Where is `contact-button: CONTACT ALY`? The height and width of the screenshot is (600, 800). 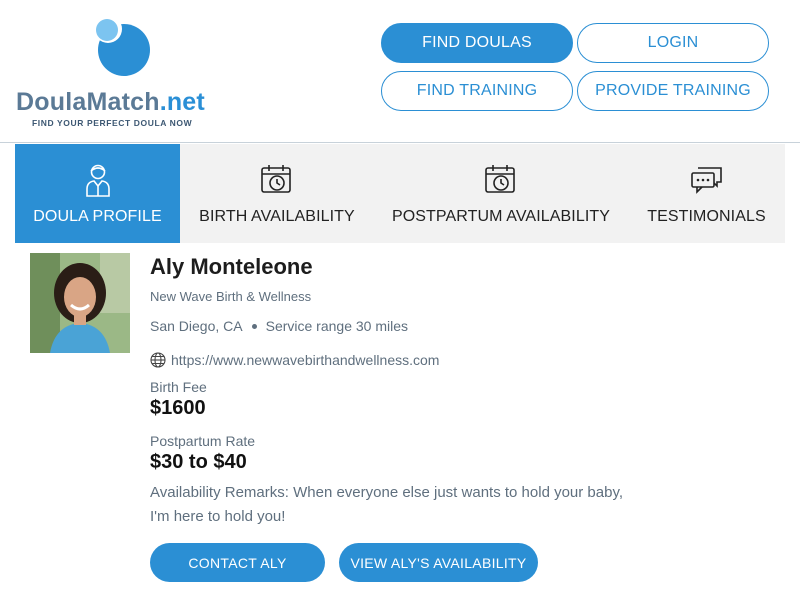 contact-button: CONTACT ALY is located at coordinates (237, 562).